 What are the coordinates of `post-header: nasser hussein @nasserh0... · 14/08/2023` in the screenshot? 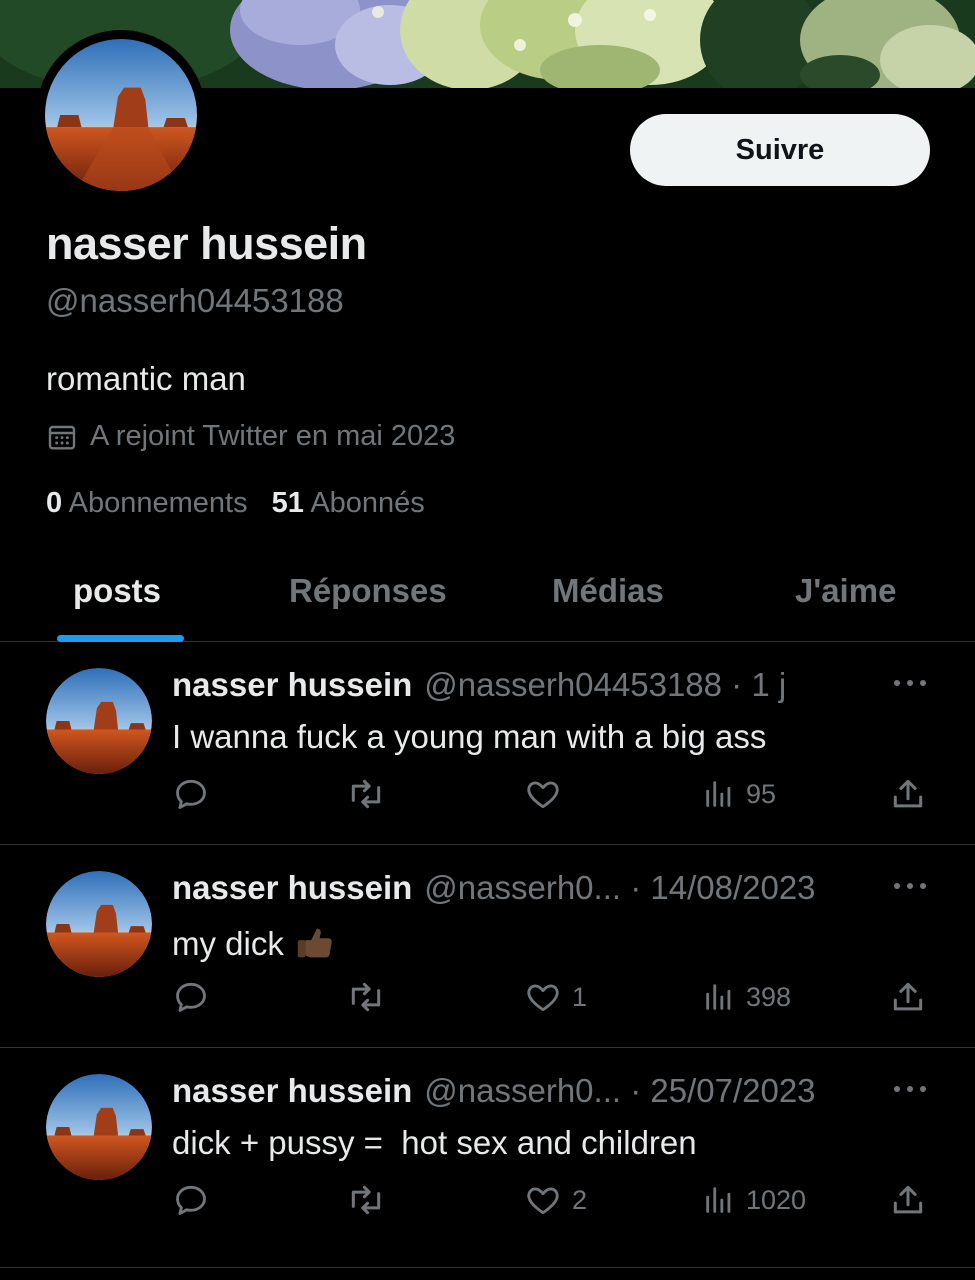 It's located at (494, 888).